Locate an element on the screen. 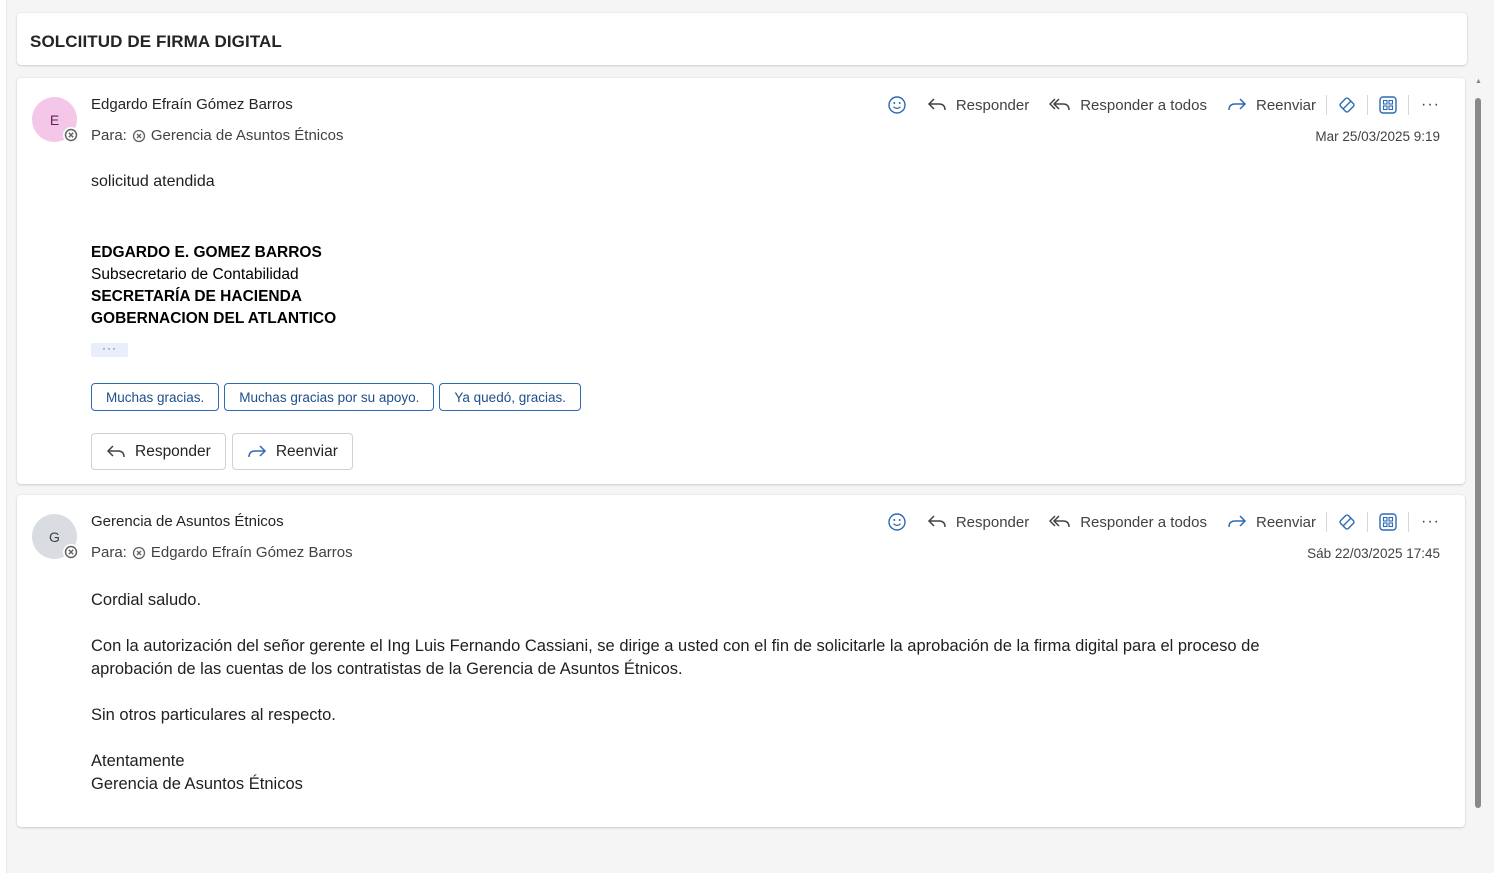 This screenshot has width=1494, height=873. subject-header: SOLCIITUD DE FIRMA DIGITAL is located at coordinates (742, 39).